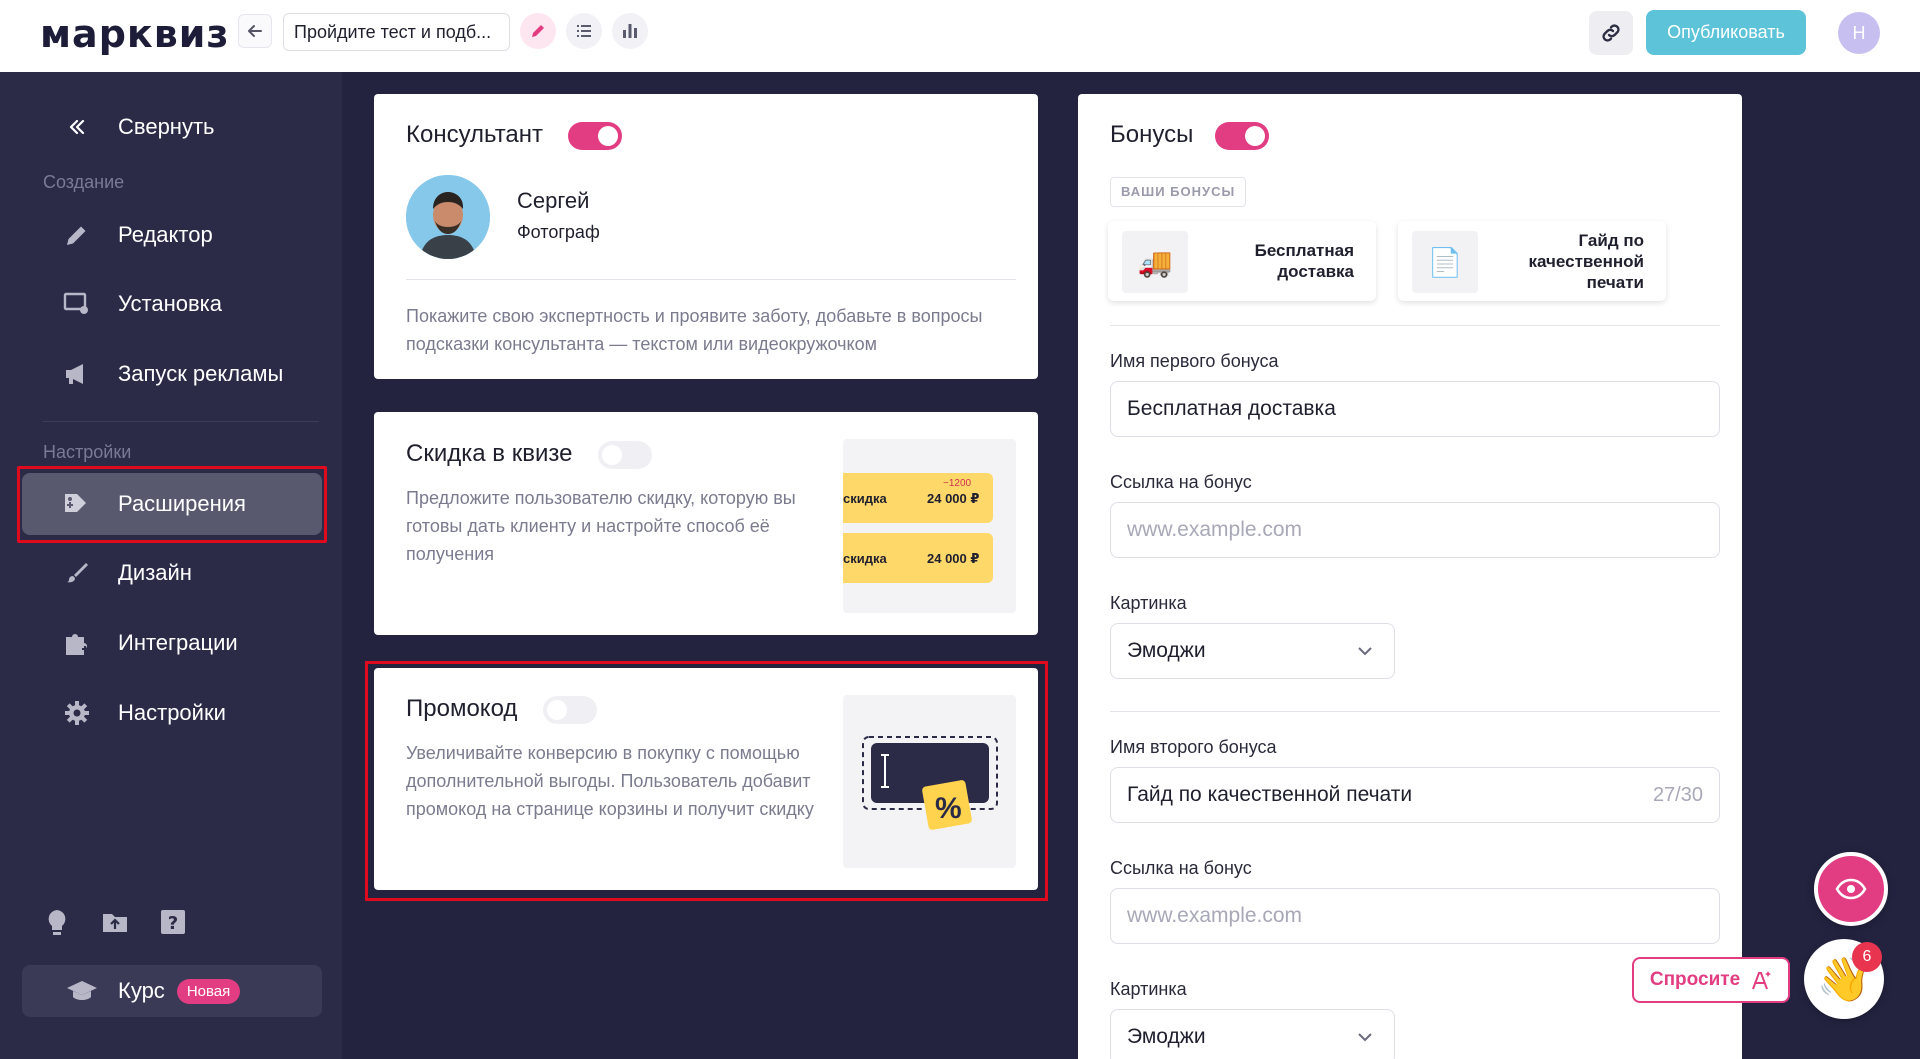 This screenshot has height=1059, width=1920. I want to click on brush-icon, so click(70, 573).